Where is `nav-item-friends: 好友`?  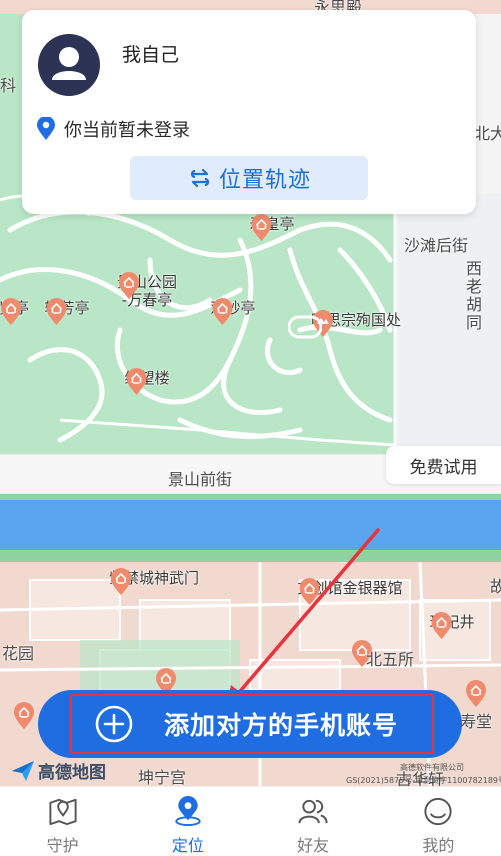
nav-item-friends: 好友 is located at coordinates (313, 821).